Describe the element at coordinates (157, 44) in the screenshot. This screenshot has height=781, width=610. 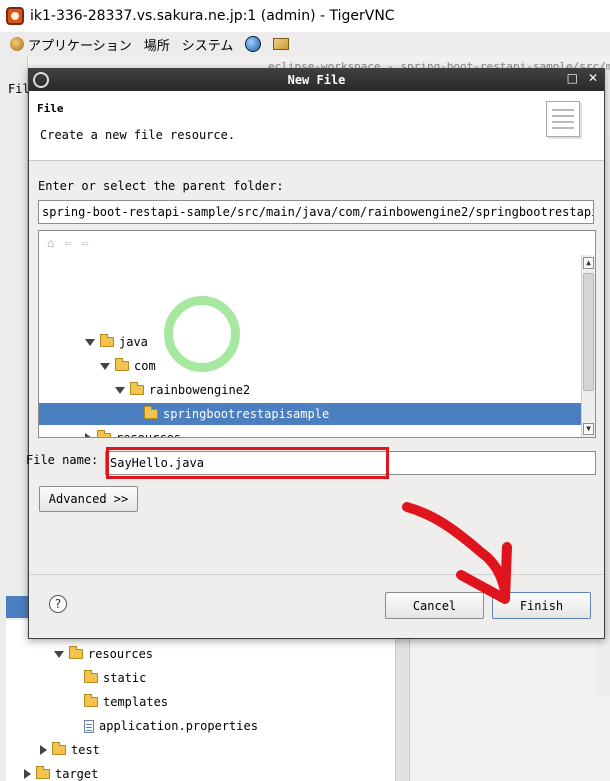
I see `places-menu: 場所` at that location.